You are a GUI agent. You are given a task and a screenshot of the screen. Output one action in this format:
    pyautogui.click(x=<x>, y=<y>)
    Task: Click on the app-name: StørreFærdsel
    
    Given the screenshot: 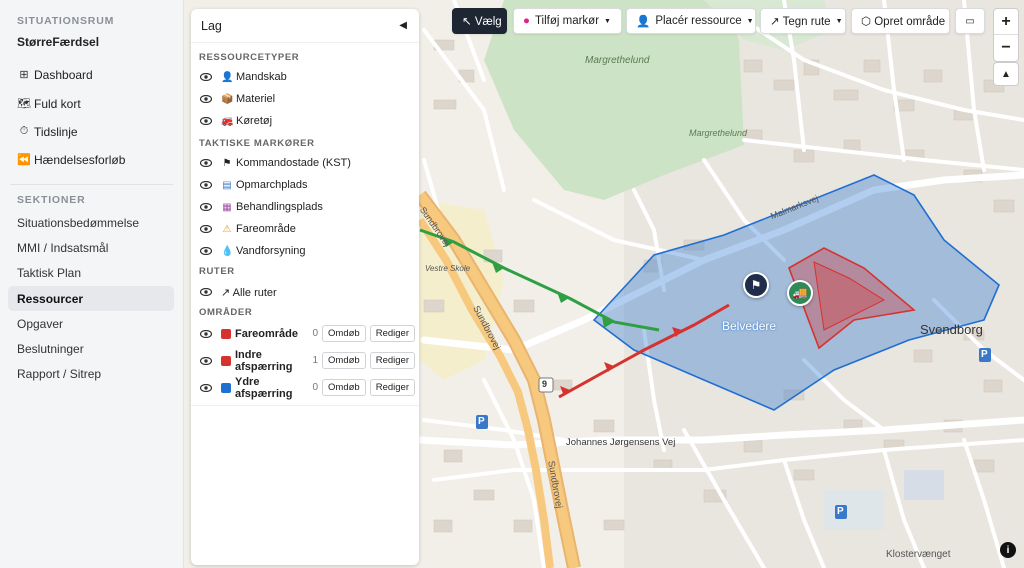 What is the action you would take?
    pyautogui.click(x=58, y=42)
    